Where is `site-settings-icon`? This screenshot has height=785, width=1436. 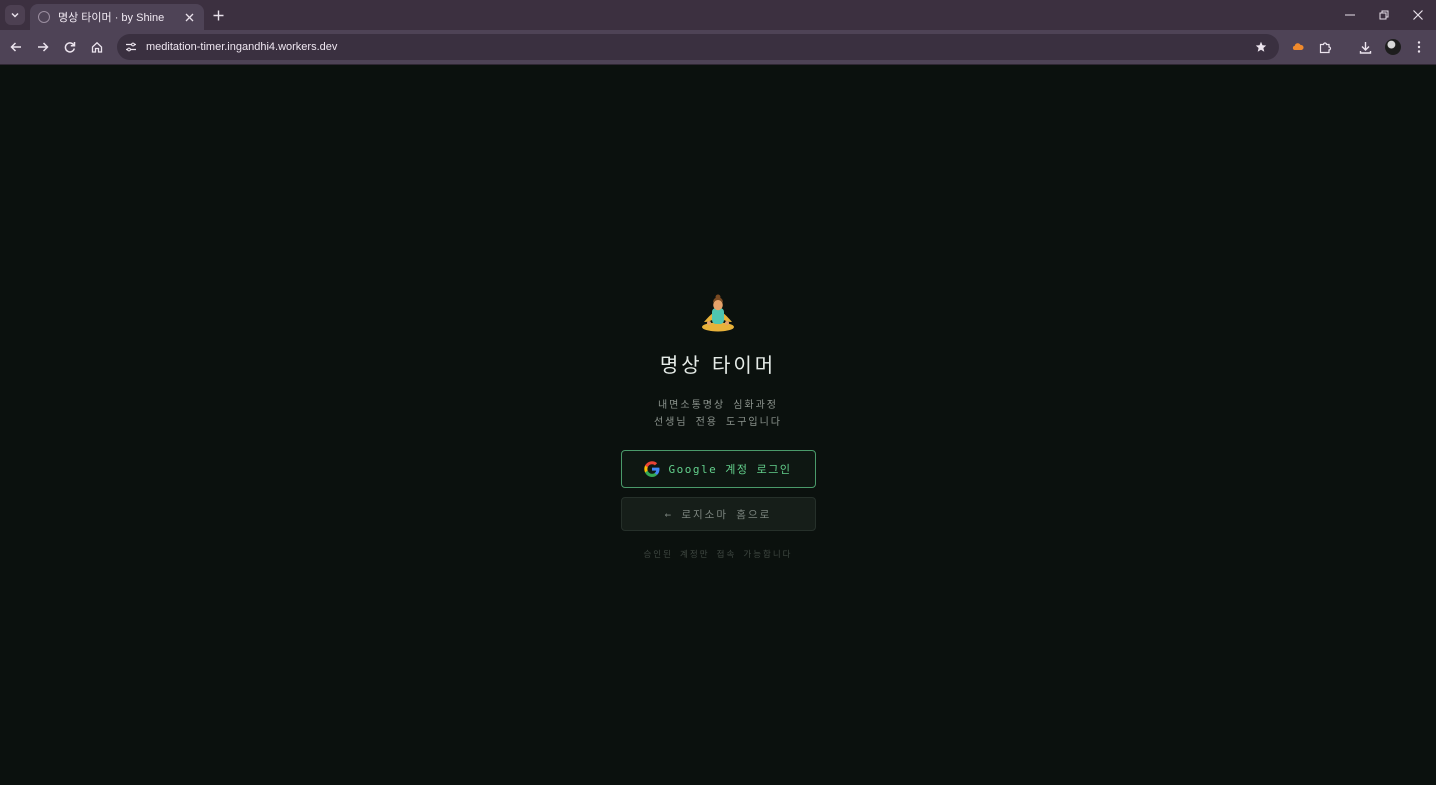 site-settings-icon is located at coordinates (131, 47).